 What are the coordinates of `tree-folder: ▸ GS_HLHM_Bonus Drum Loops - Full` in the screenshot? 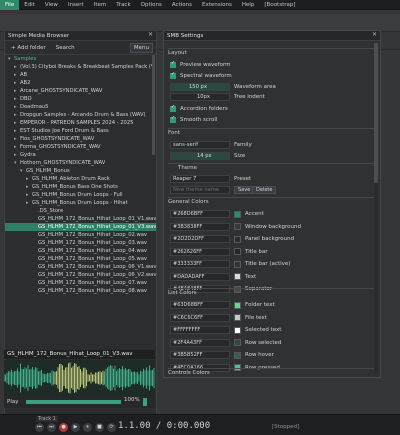 It's located at (80, 195).